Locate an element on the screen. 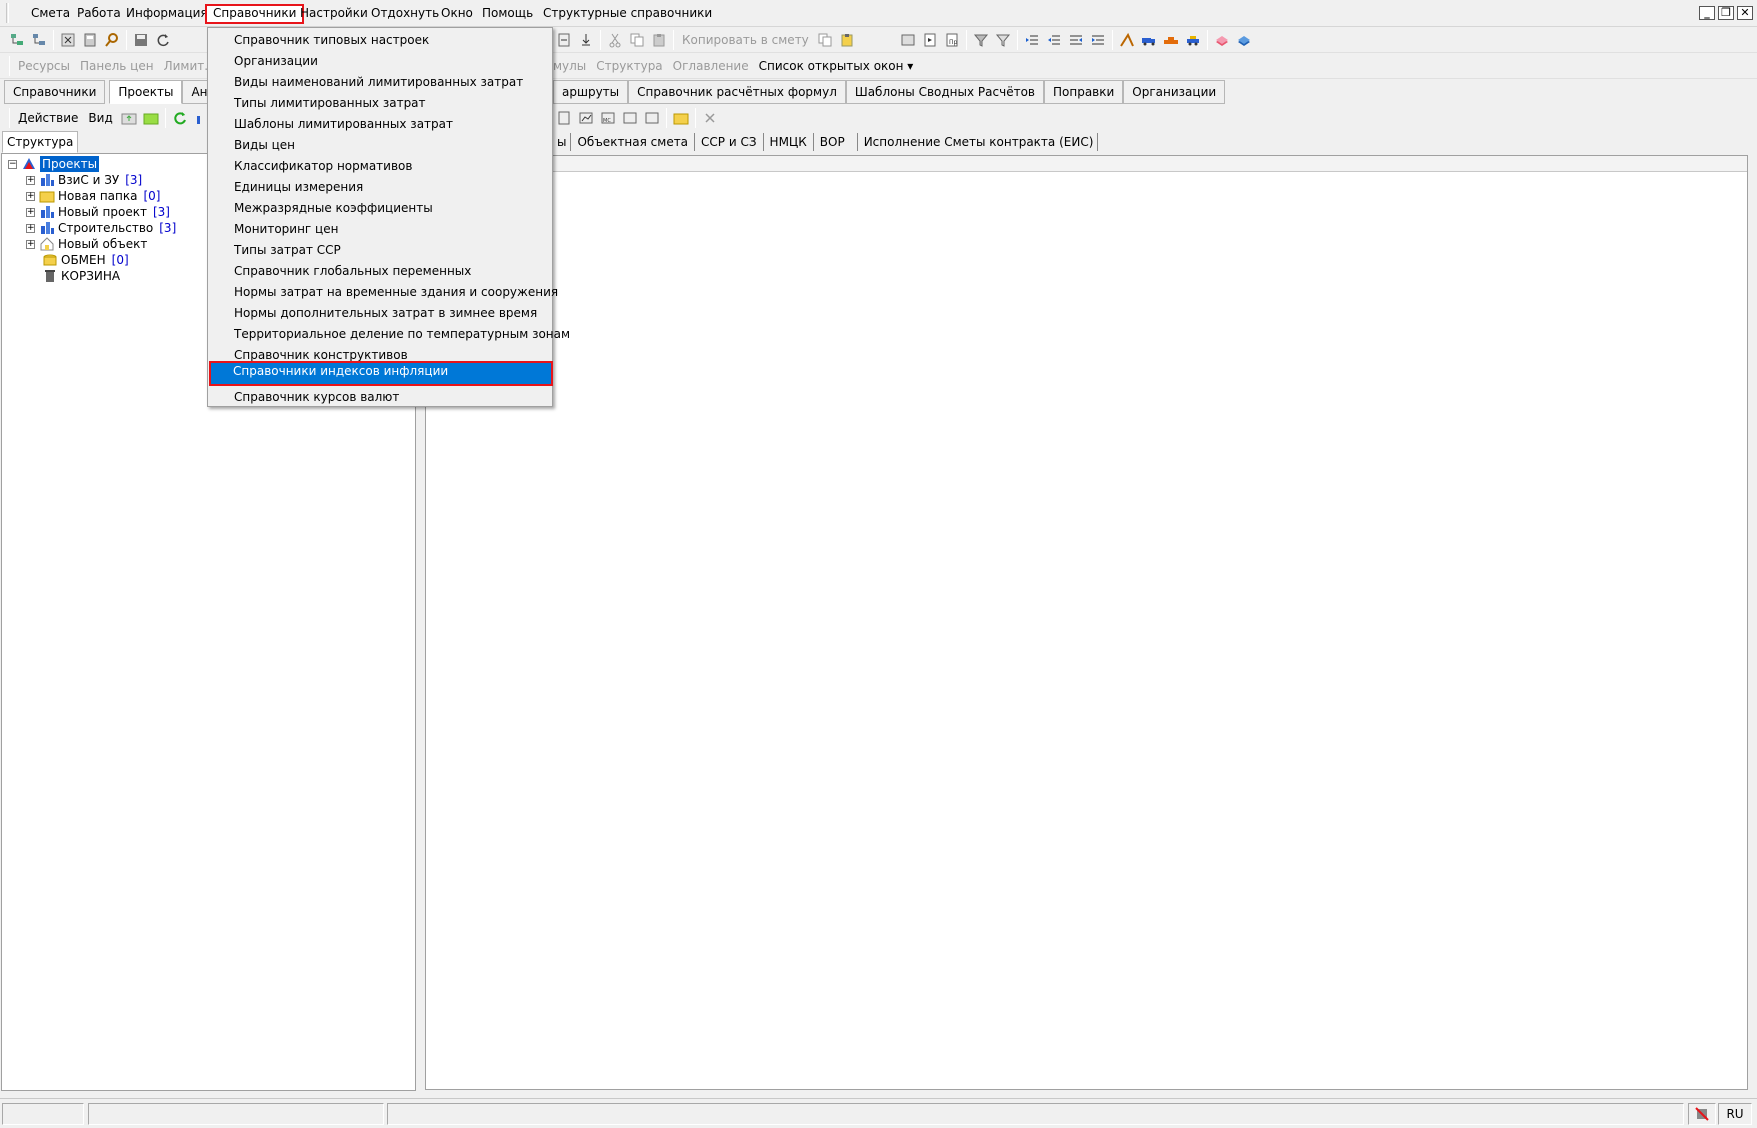 The height and width of the screenshot is (1128, 1757). car-icon is located at coordinates (1193, 40).